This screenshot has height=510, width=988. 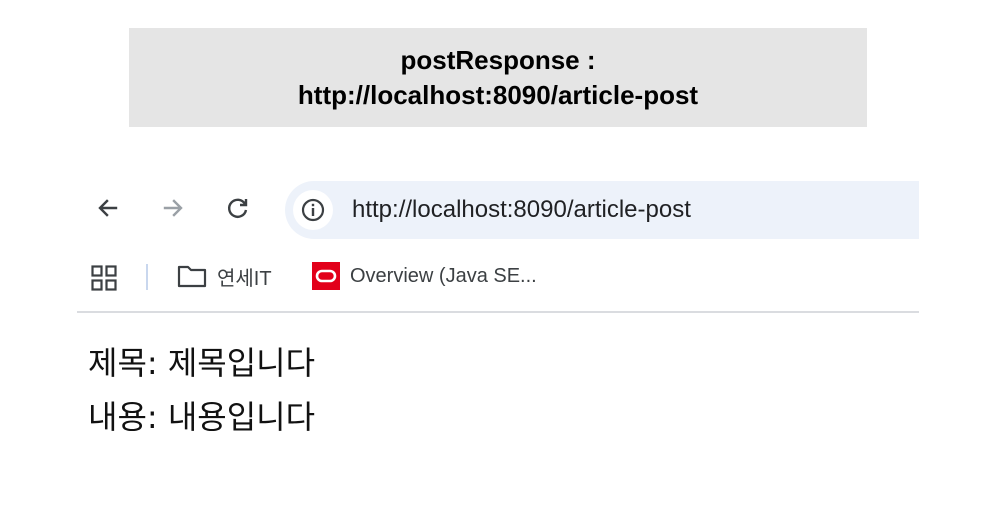 I want to click on arrow-right-icon, so click(x=173, y=208).